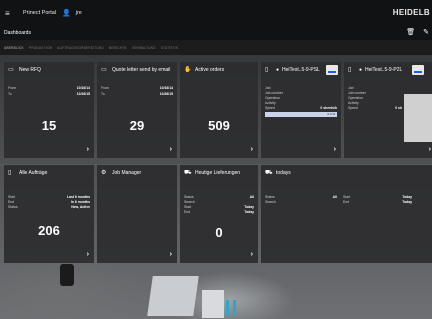 This screenshot has height=319, width=432. I want to click on tab-statistics: STATISTIK, so click(169, 48).